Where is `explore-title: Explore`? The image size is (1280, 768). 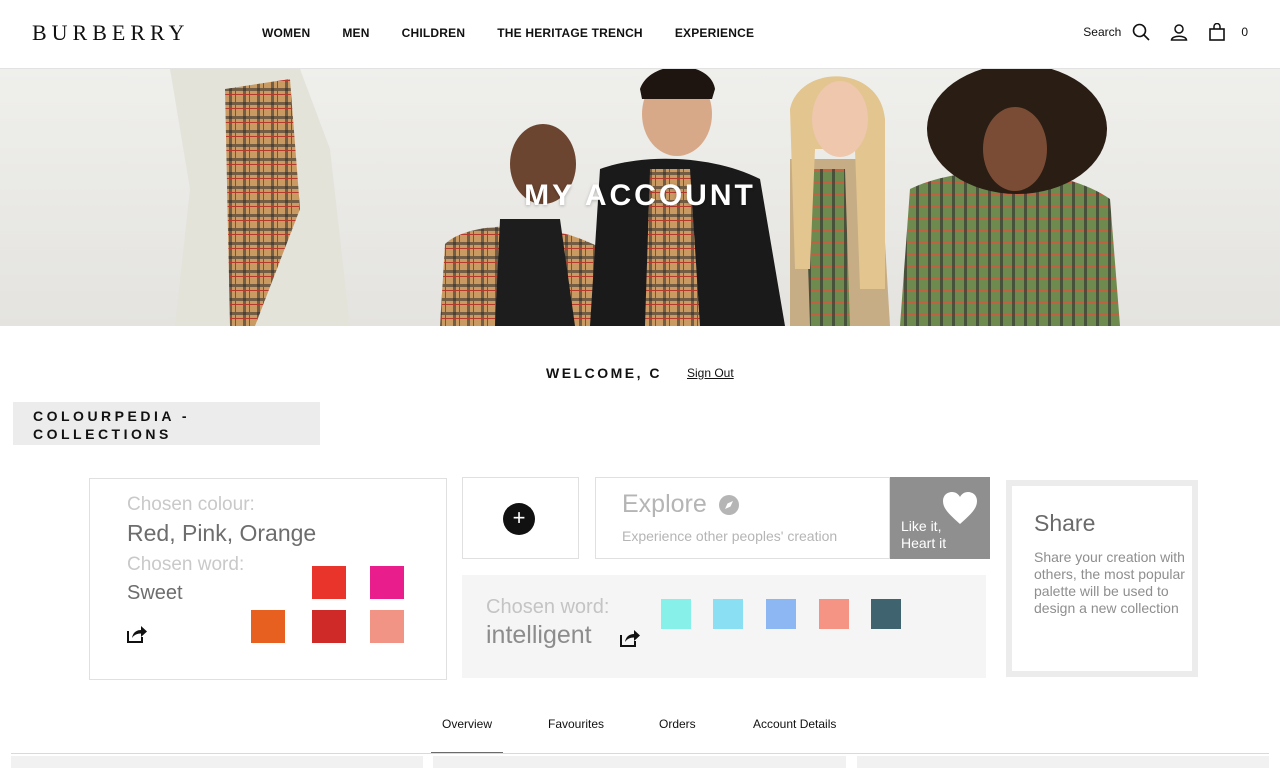 explore-title: Explore is located at coordinates (664, 504).